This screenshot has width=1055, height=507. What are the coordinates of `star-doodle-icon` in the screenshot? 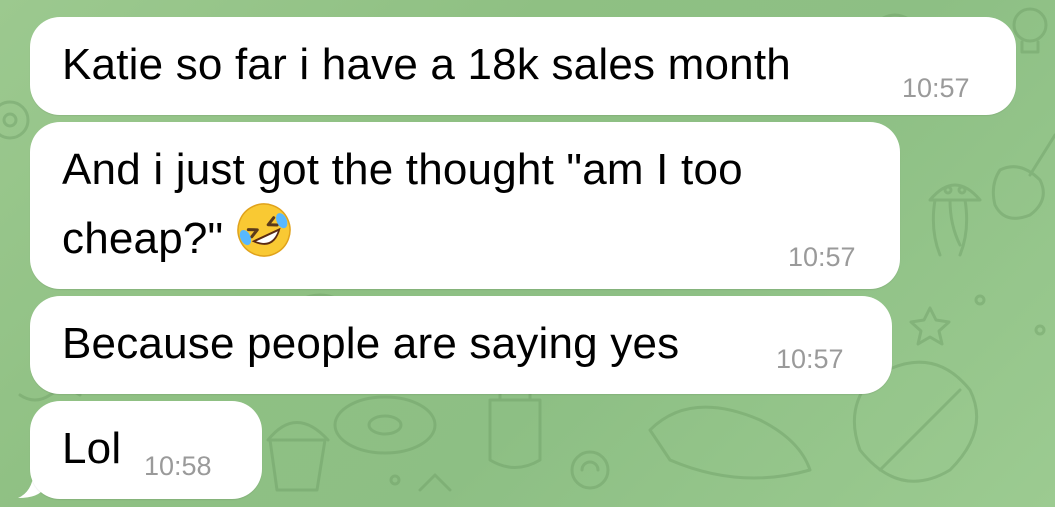 It's located at (930, 326).